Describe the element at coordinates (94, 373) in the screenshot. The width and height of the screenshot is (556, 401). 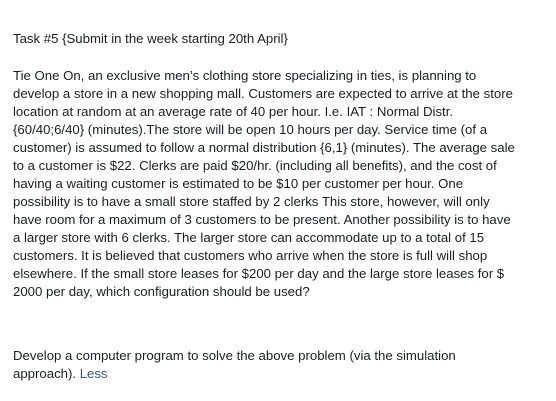
I see `less-link: Less` at that location.